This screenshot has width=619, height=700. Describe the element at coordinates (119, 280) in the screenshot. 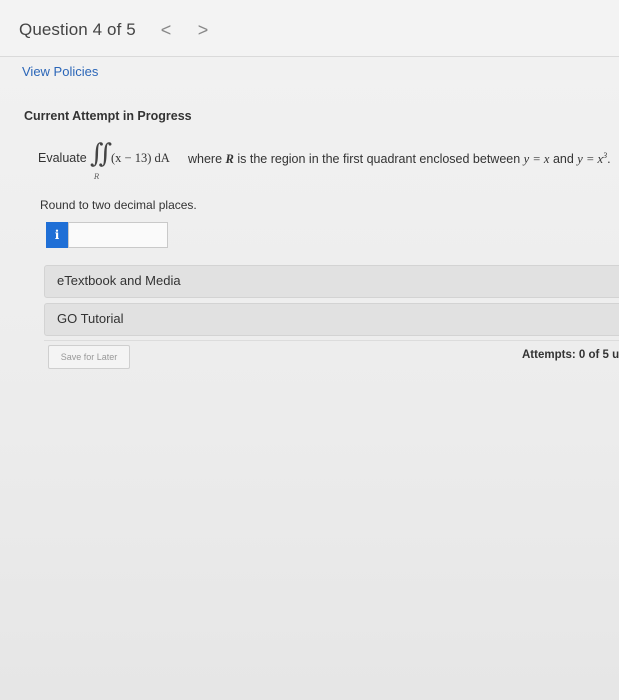

I see `etextbook-media-label: eTextbook and Media` at that location.